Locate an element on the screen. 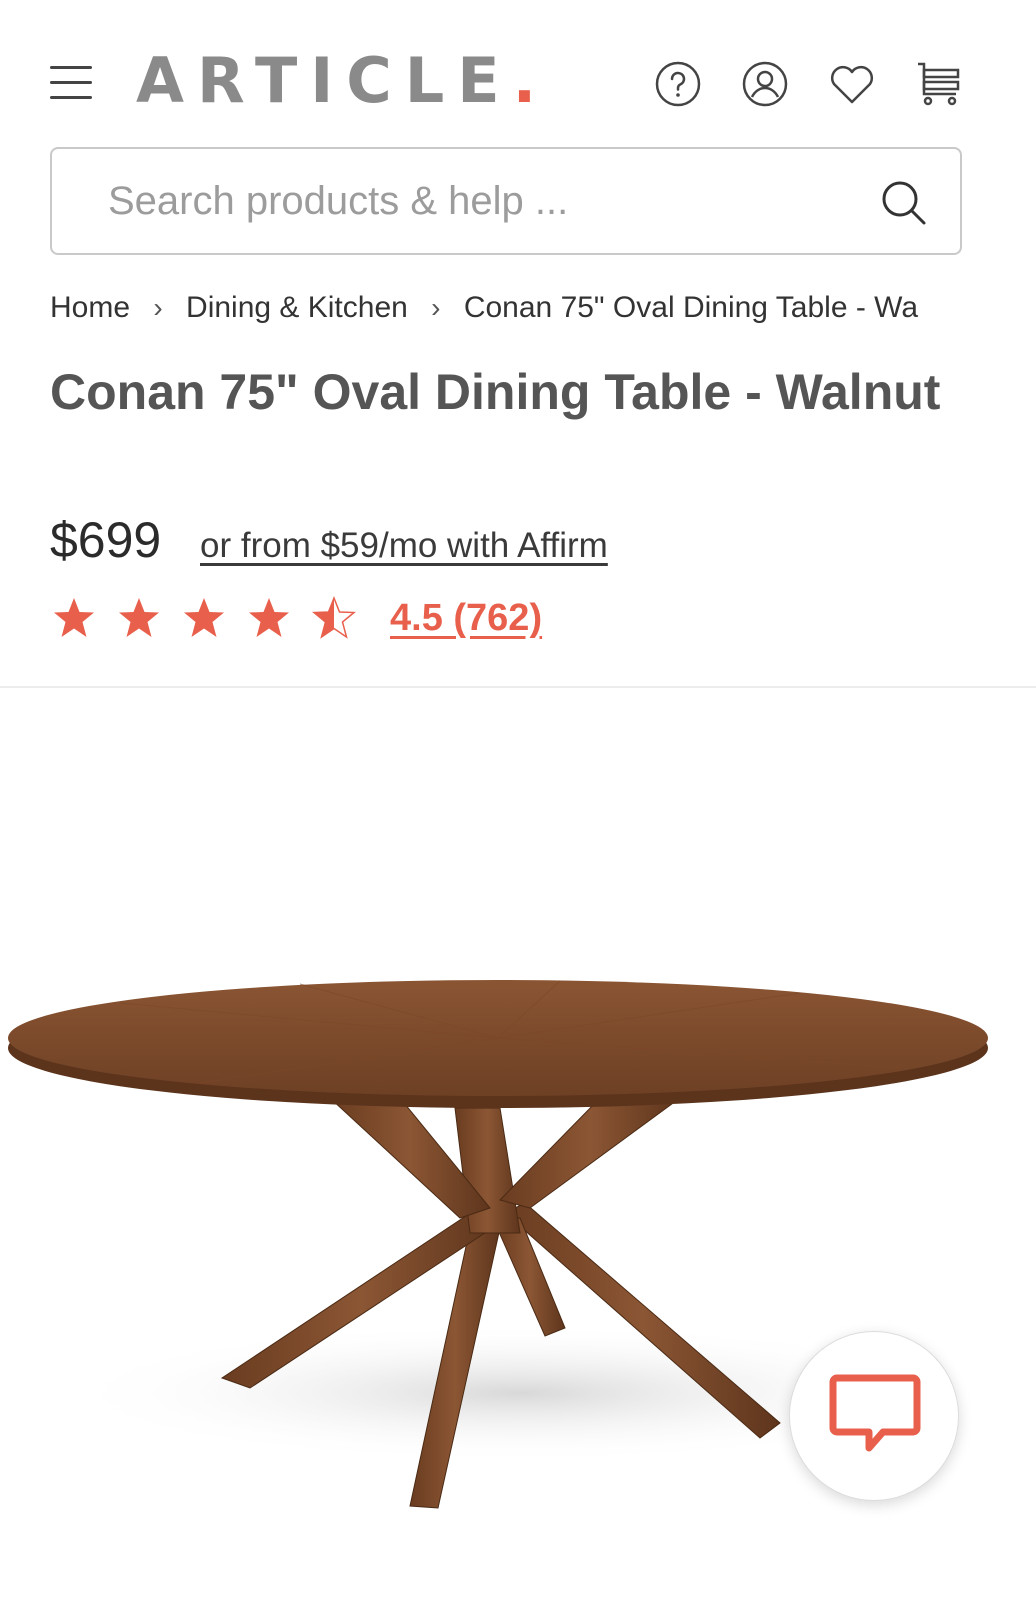  logo-text: ARTICLE is located at coordinates (324, 80).